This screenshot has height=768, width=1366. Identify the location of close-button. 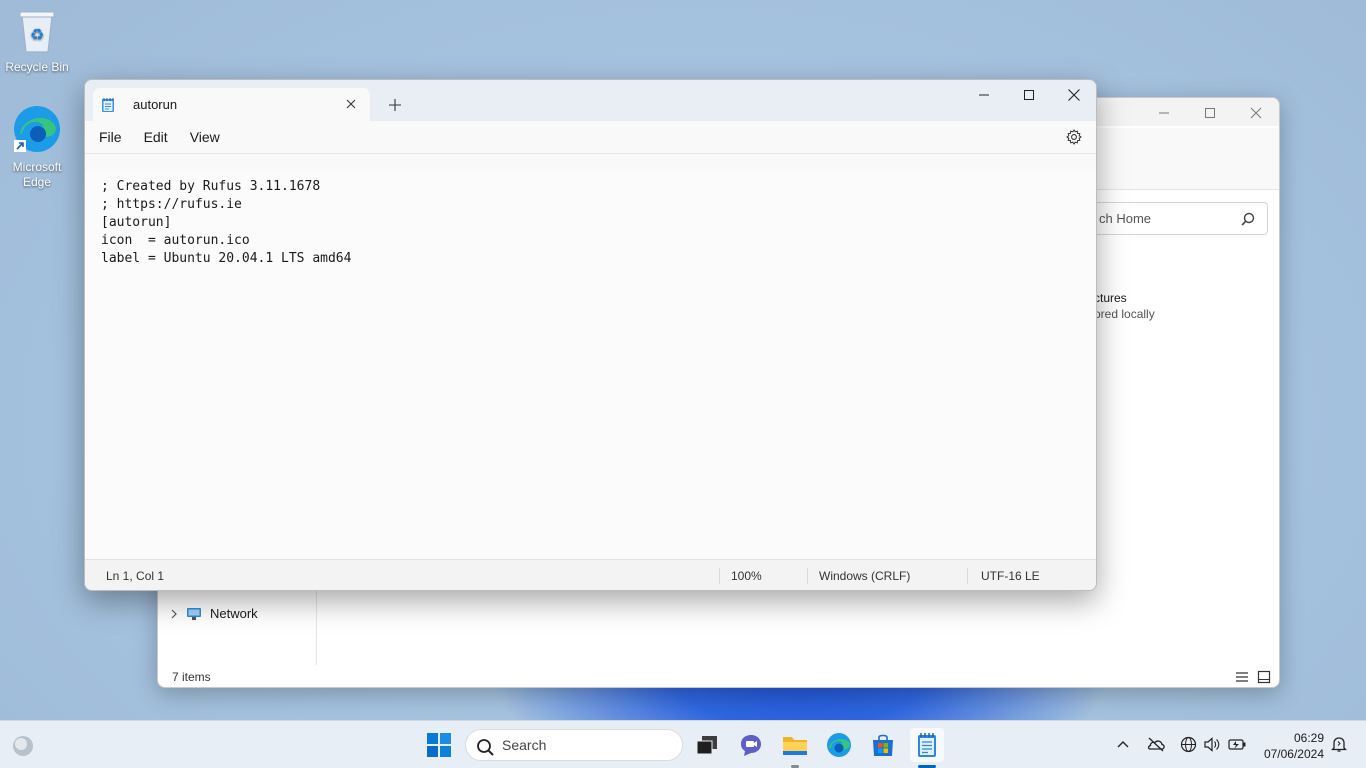
(1073, 95).